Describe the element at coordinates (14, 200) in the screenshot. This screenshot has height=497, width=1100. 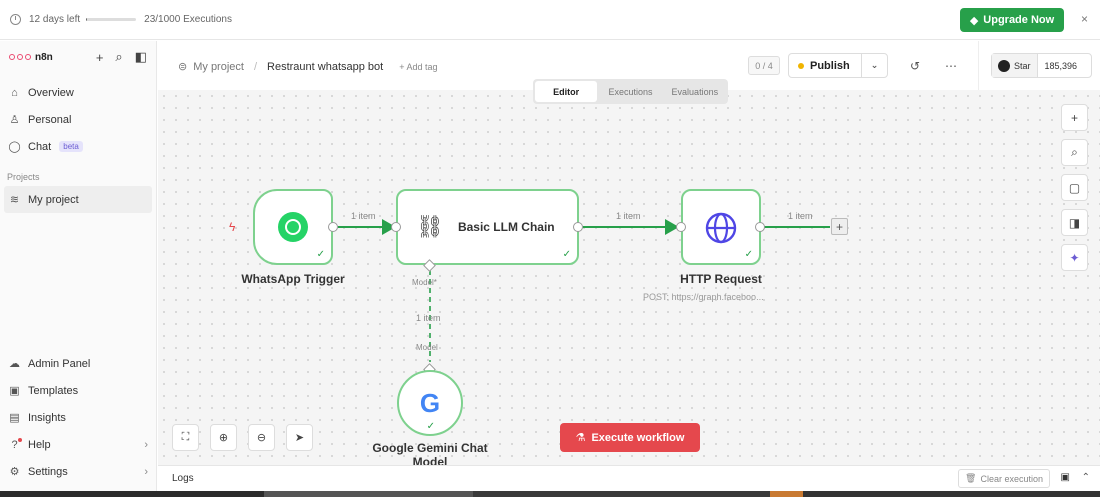
I see `layers-icon: ≋` at that location.